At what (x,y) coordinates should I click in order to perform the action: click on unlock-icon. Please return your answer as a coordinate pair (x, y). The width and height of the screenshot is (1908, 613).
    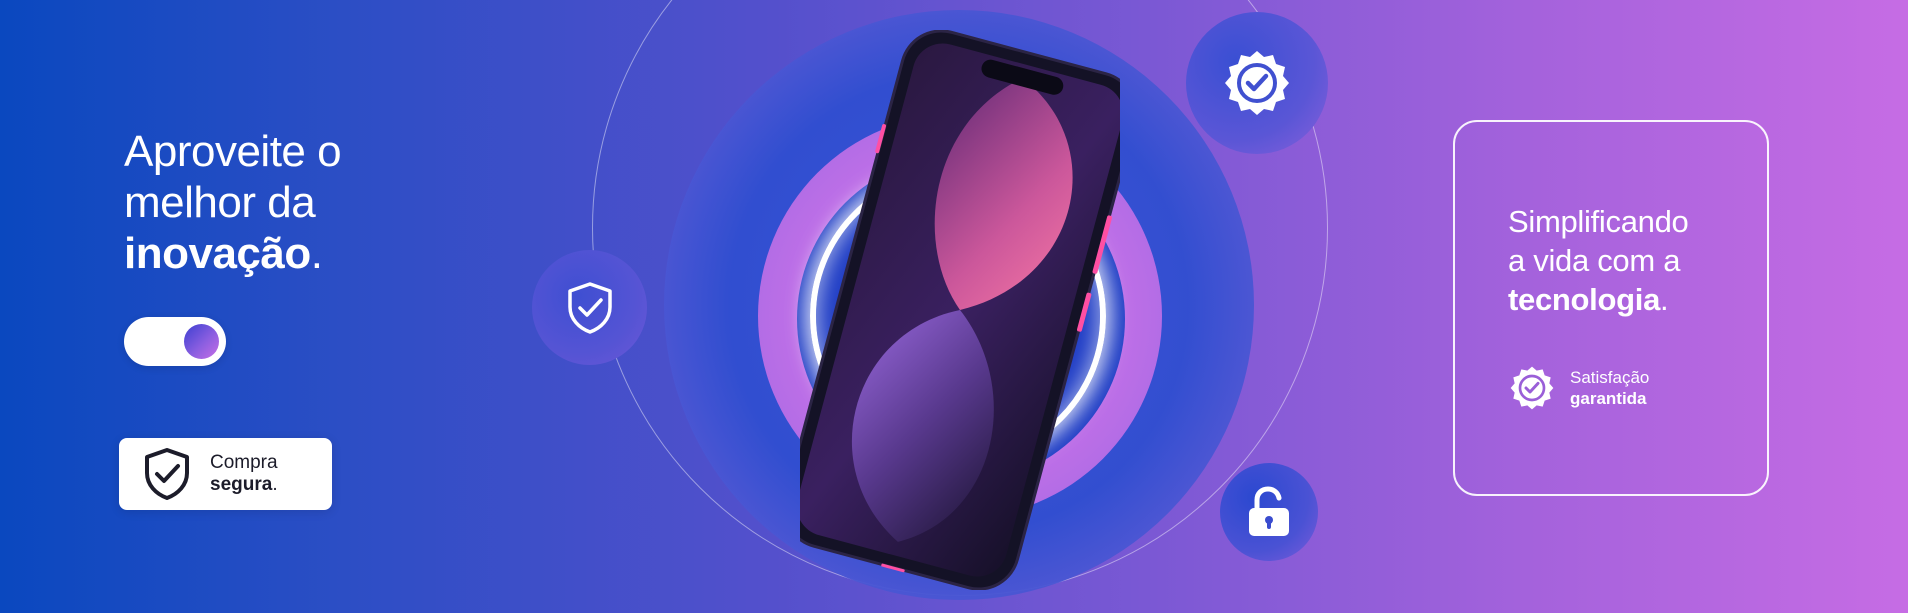
    Looking at the image, I should click on (1269, 511).